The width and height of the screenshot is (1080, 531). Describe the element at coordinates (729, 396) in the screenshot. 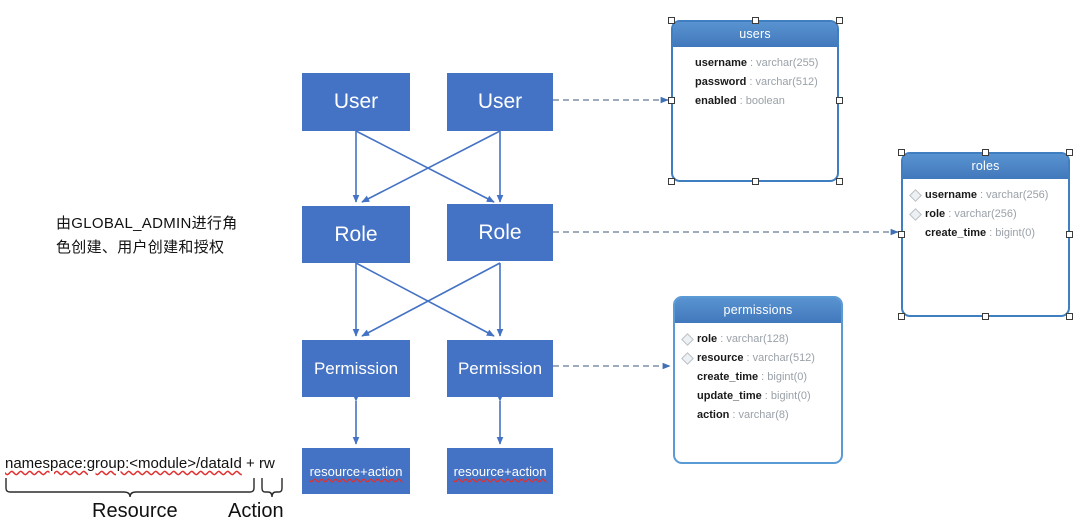

I see `field-name: update_time` at that location.